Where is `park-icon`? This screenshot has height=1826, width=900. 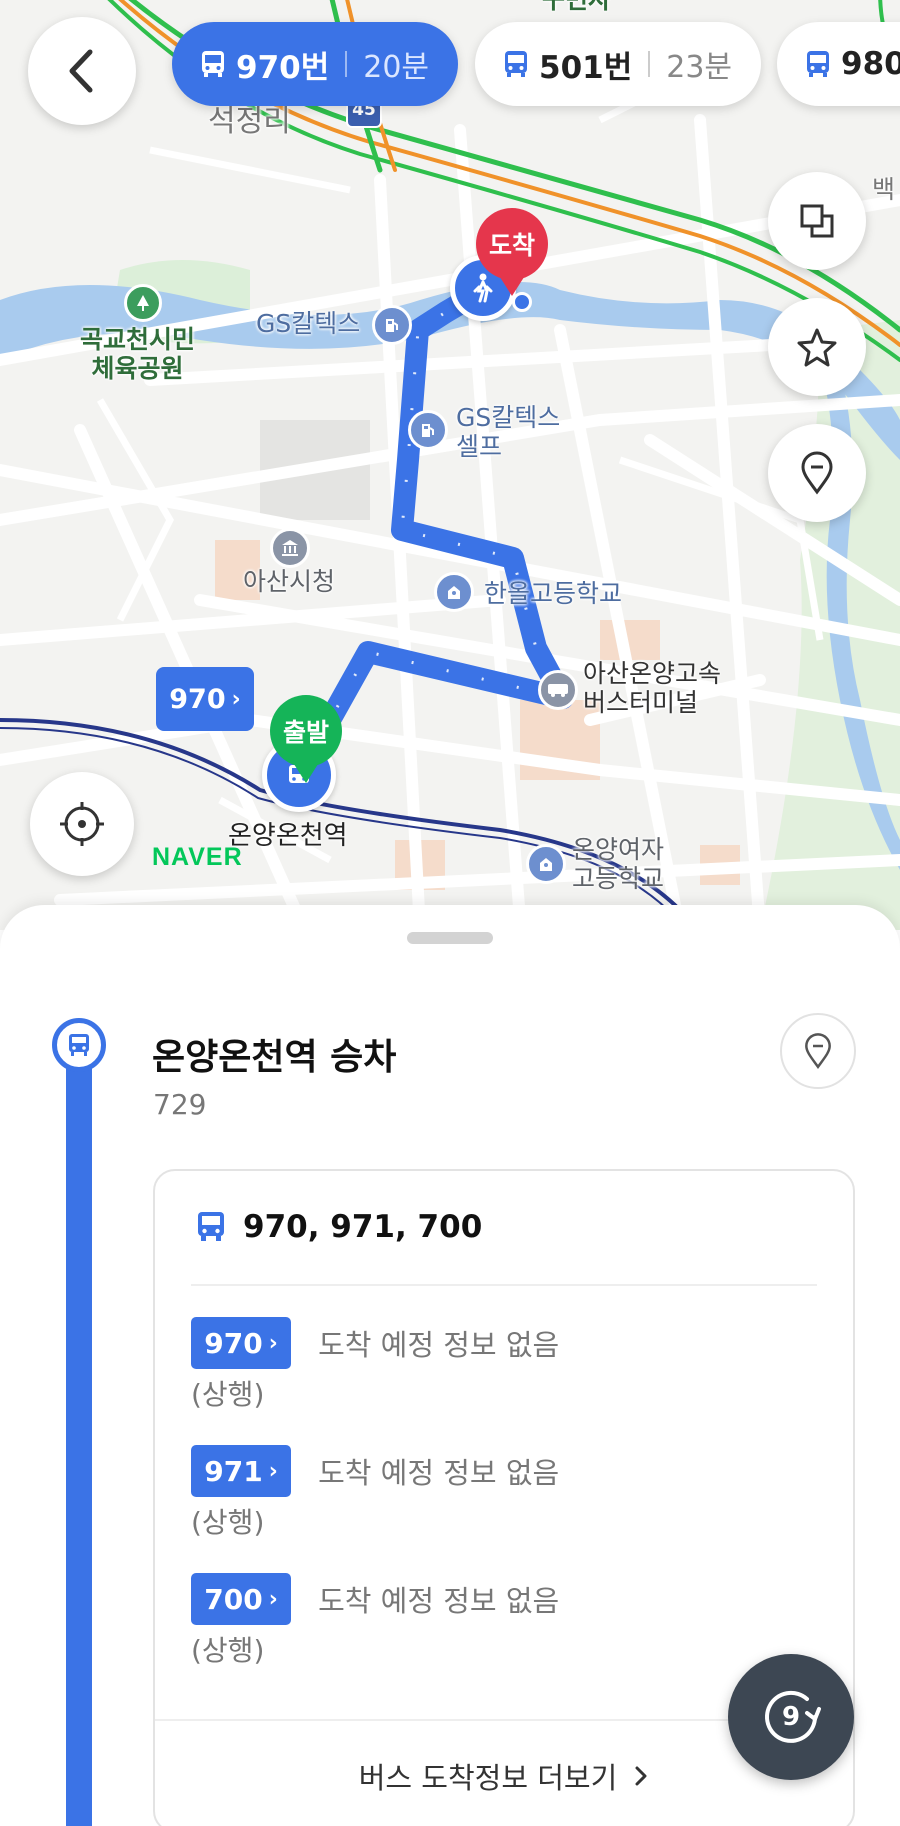
park-icon is located at coordinates (143, 303).